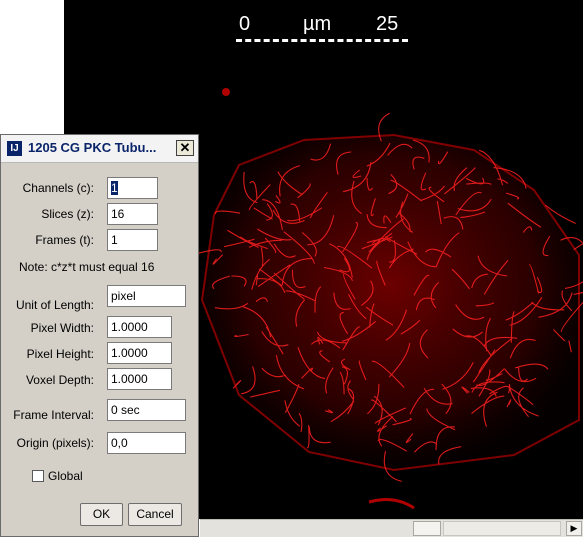  I want to click on close-icon: ✕, so click(185, 148).